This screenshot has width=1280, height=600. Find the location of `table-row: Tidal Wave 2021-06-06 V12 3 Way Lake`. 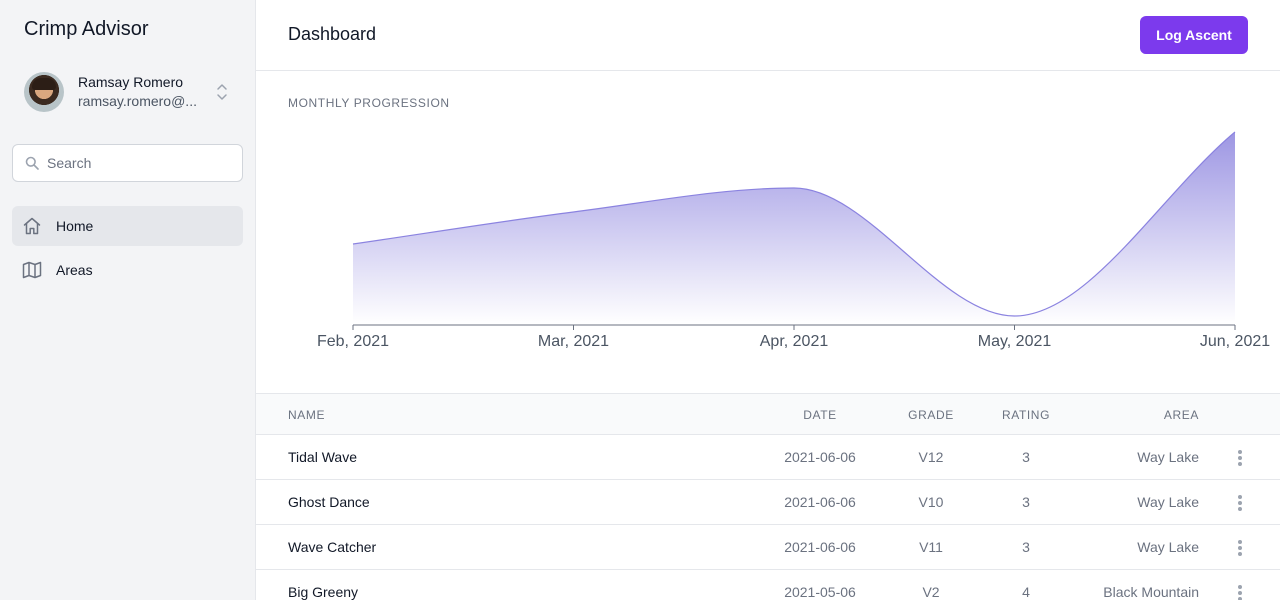

table-row: Tidal Wave 2021-06-06 V12 3 Way Lake is located at coordinates (768, 457).